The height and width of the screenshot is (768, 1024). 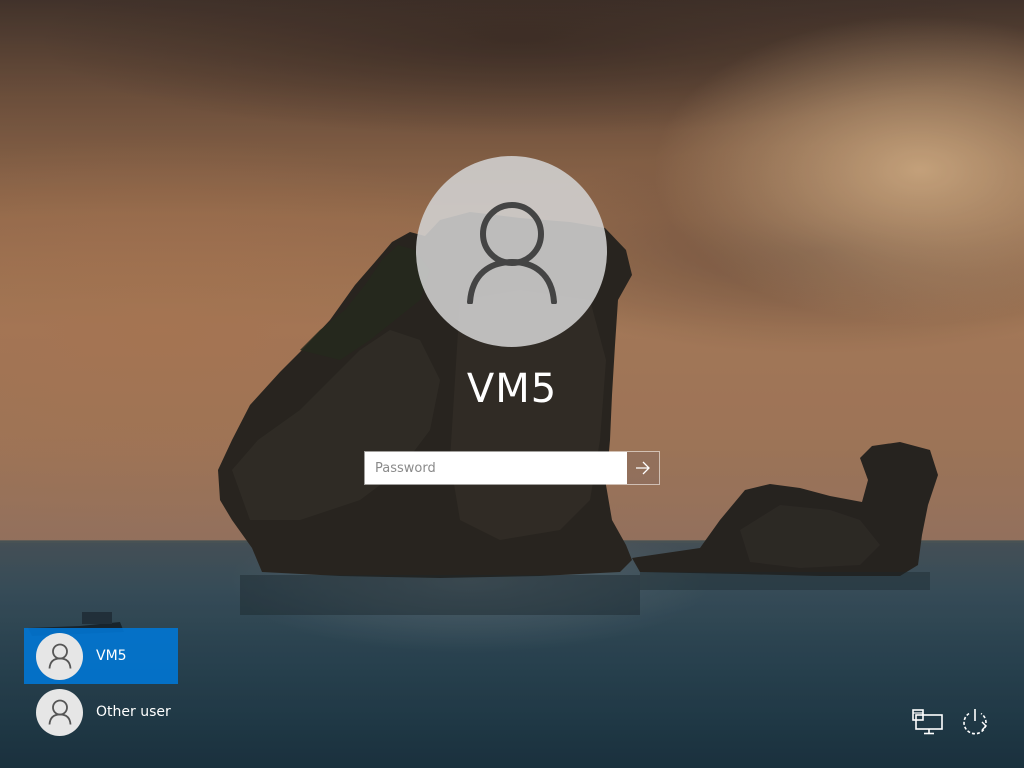 I want to click on arrow-right-icon, so click(x=643, y=468).